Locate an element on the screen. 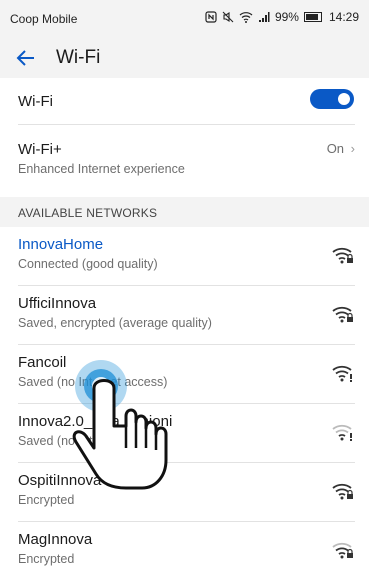  tap-gesture-hand-icon is located at coordinates (115, 424).